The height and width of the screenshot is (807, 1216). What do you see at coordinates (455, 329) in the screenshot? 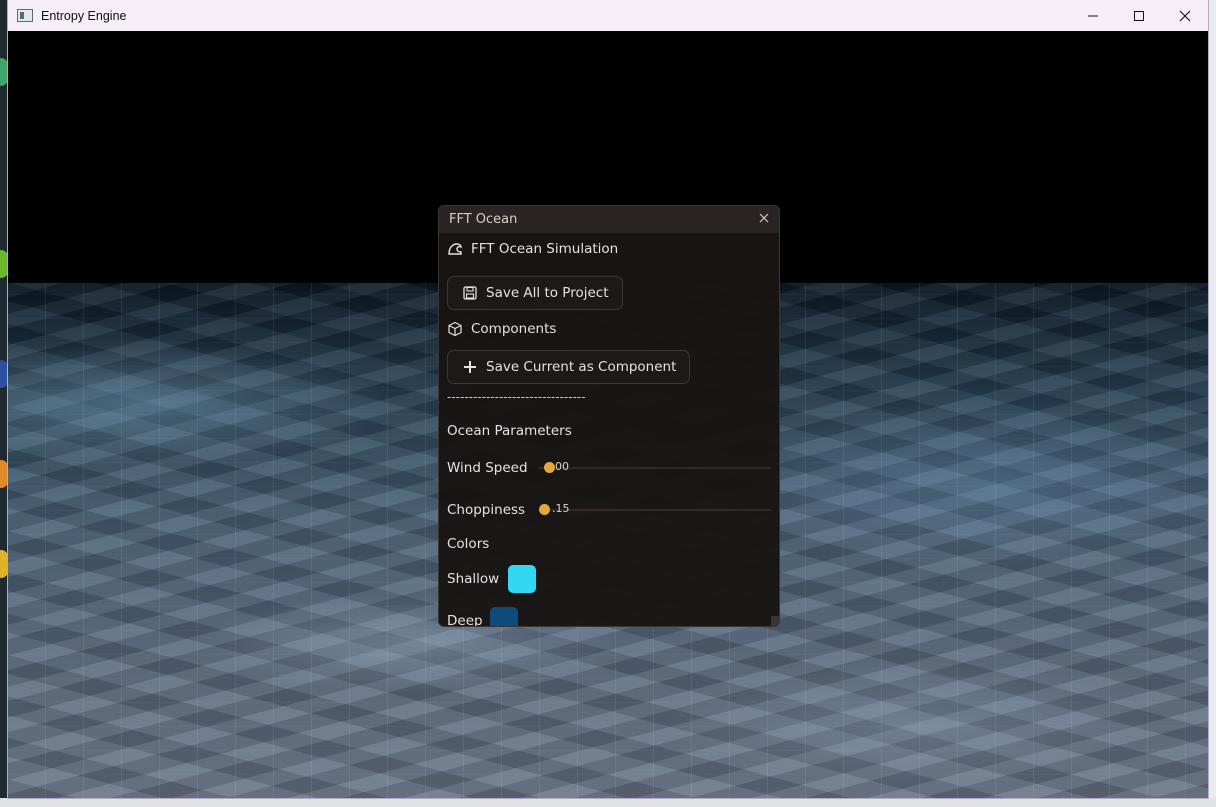
I see `cube-icon` at bounding box center [455, 329].